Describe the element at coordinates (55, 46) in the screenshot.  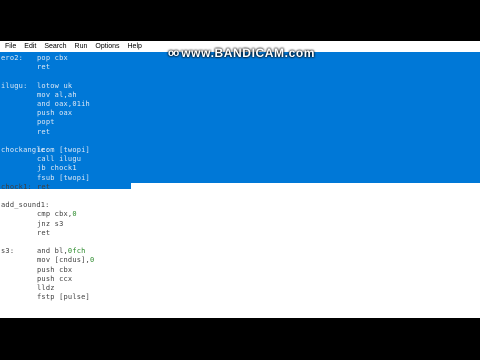
I see `menu-search: Search` at that location.